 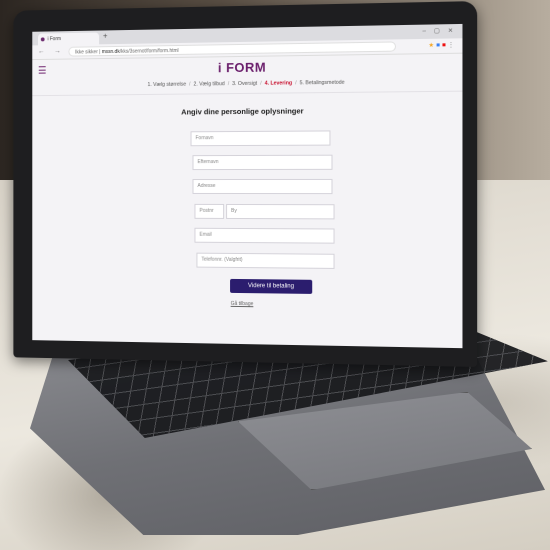 What do you see at coordinates (271, 286) in the screenshot?
I see `continue-to-payment-button: Videre til betaling` at bounding box center [271, 286].